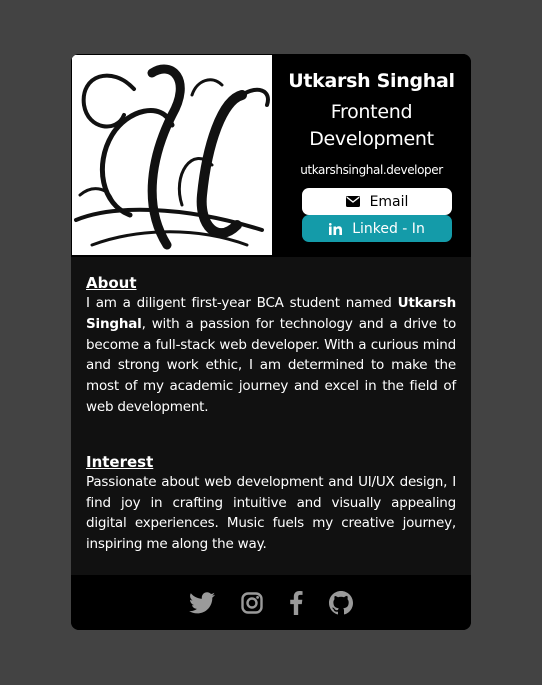  Describe the element at coordinates (296, 602) in the screenshot. I see `facebook-icon` at that location.